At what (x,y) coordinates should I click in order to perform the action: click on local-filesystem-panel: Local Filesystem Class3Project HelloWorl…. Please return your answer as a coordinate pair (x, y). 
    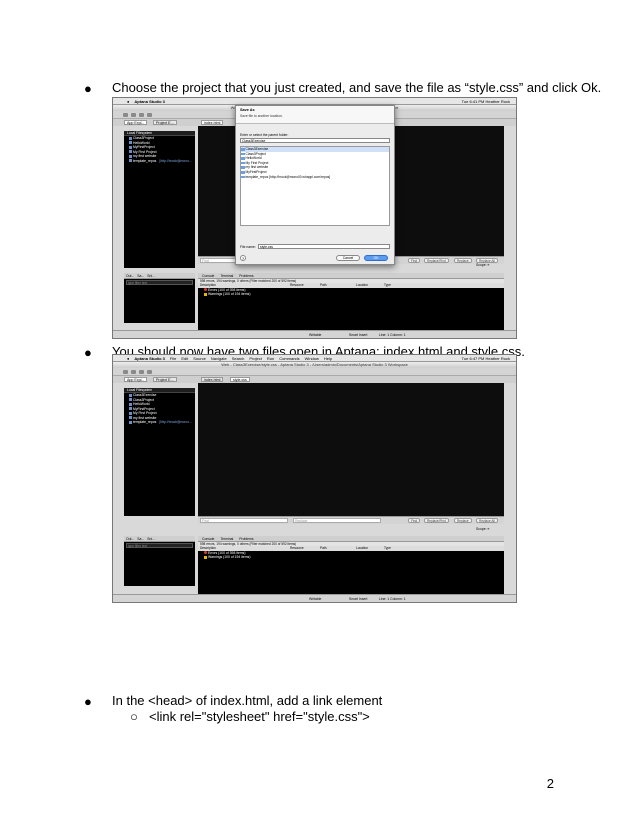
    Looking at the image, I should click on (159, 199).